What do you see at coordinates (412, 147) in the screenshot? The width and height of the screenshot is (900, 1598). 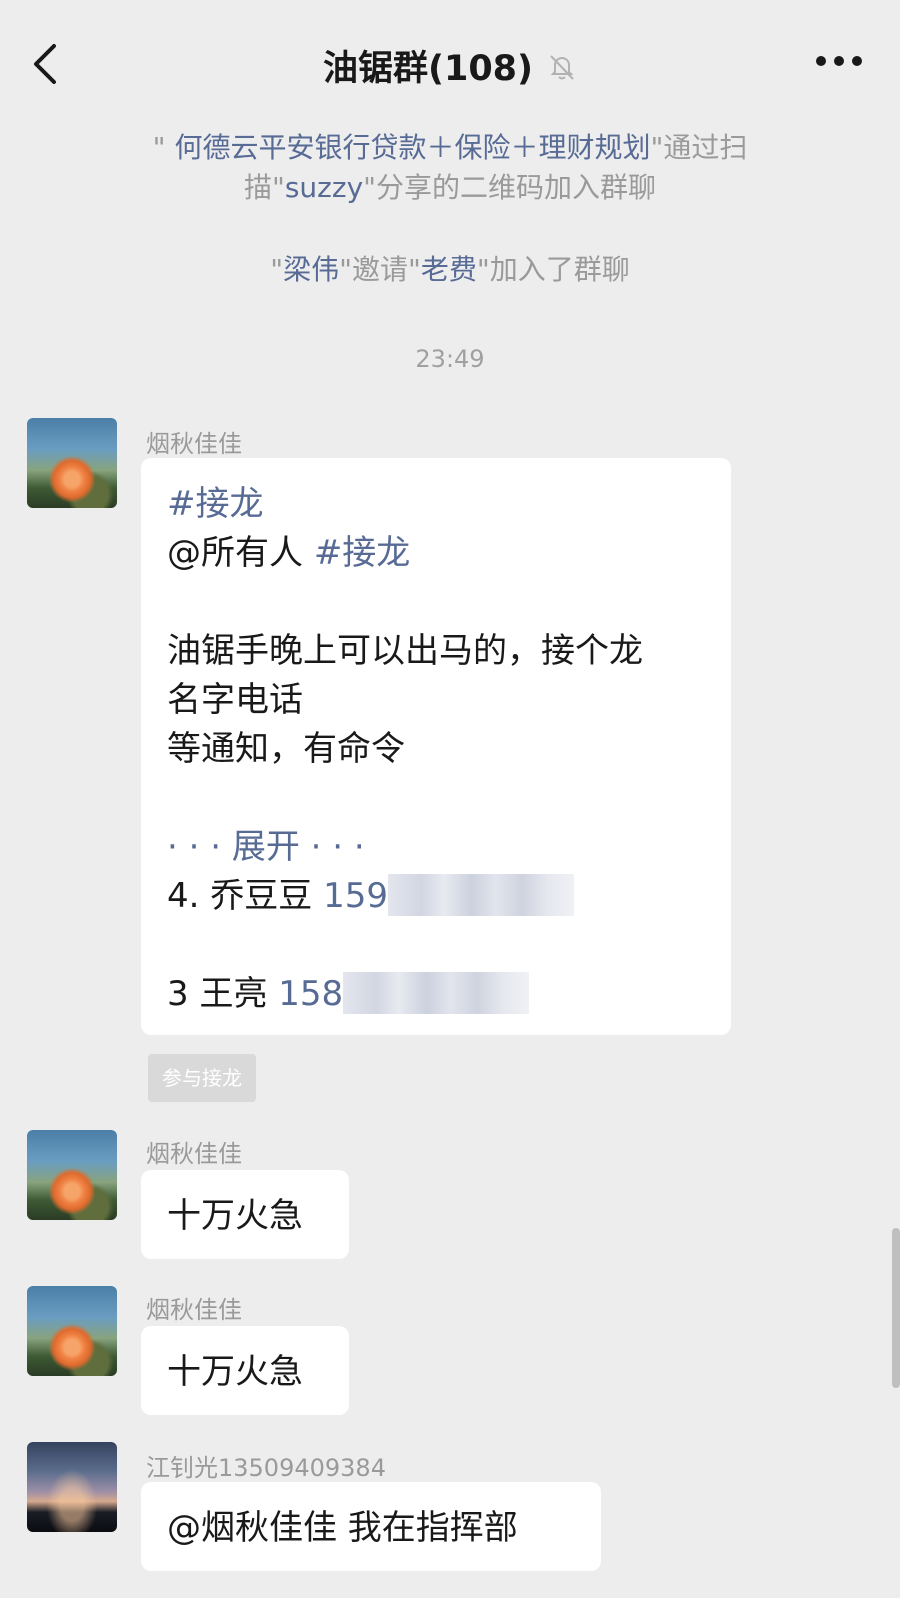 I see `member-name-link: 何德云平安银行贷款＋保险＋理财规划` at bounding box center [412, 147].